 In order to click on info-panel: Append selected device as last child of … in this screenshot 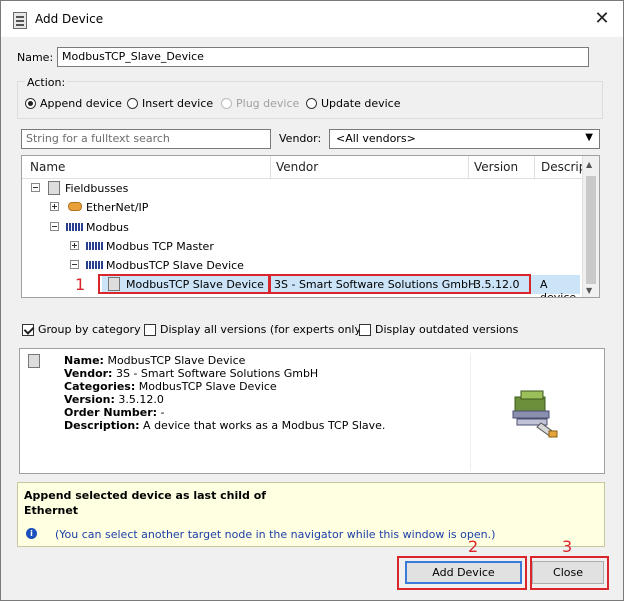, I will do `click(311, 514)`.